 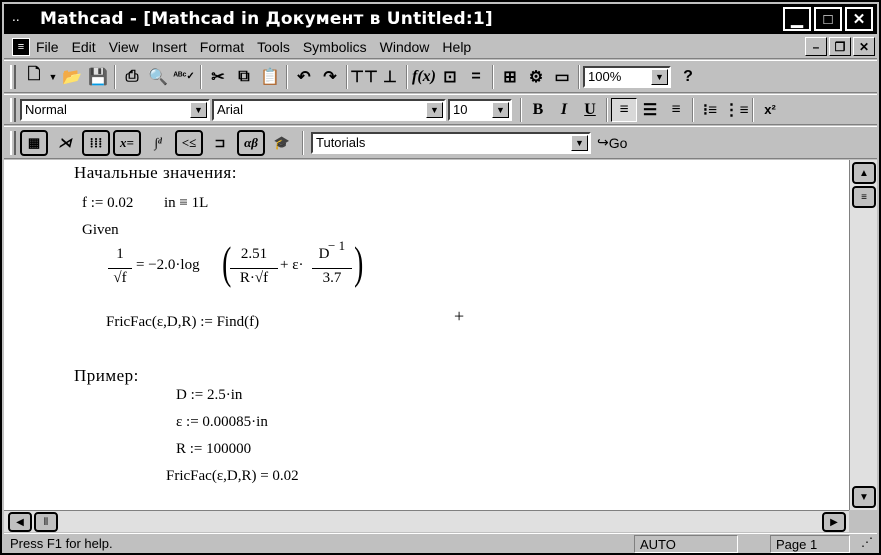 What do you see at coordinates (158, 142) in the screenshot?
I see `calculus-palette-icon: ∫ᵈ` at bounding box center [158, 142].